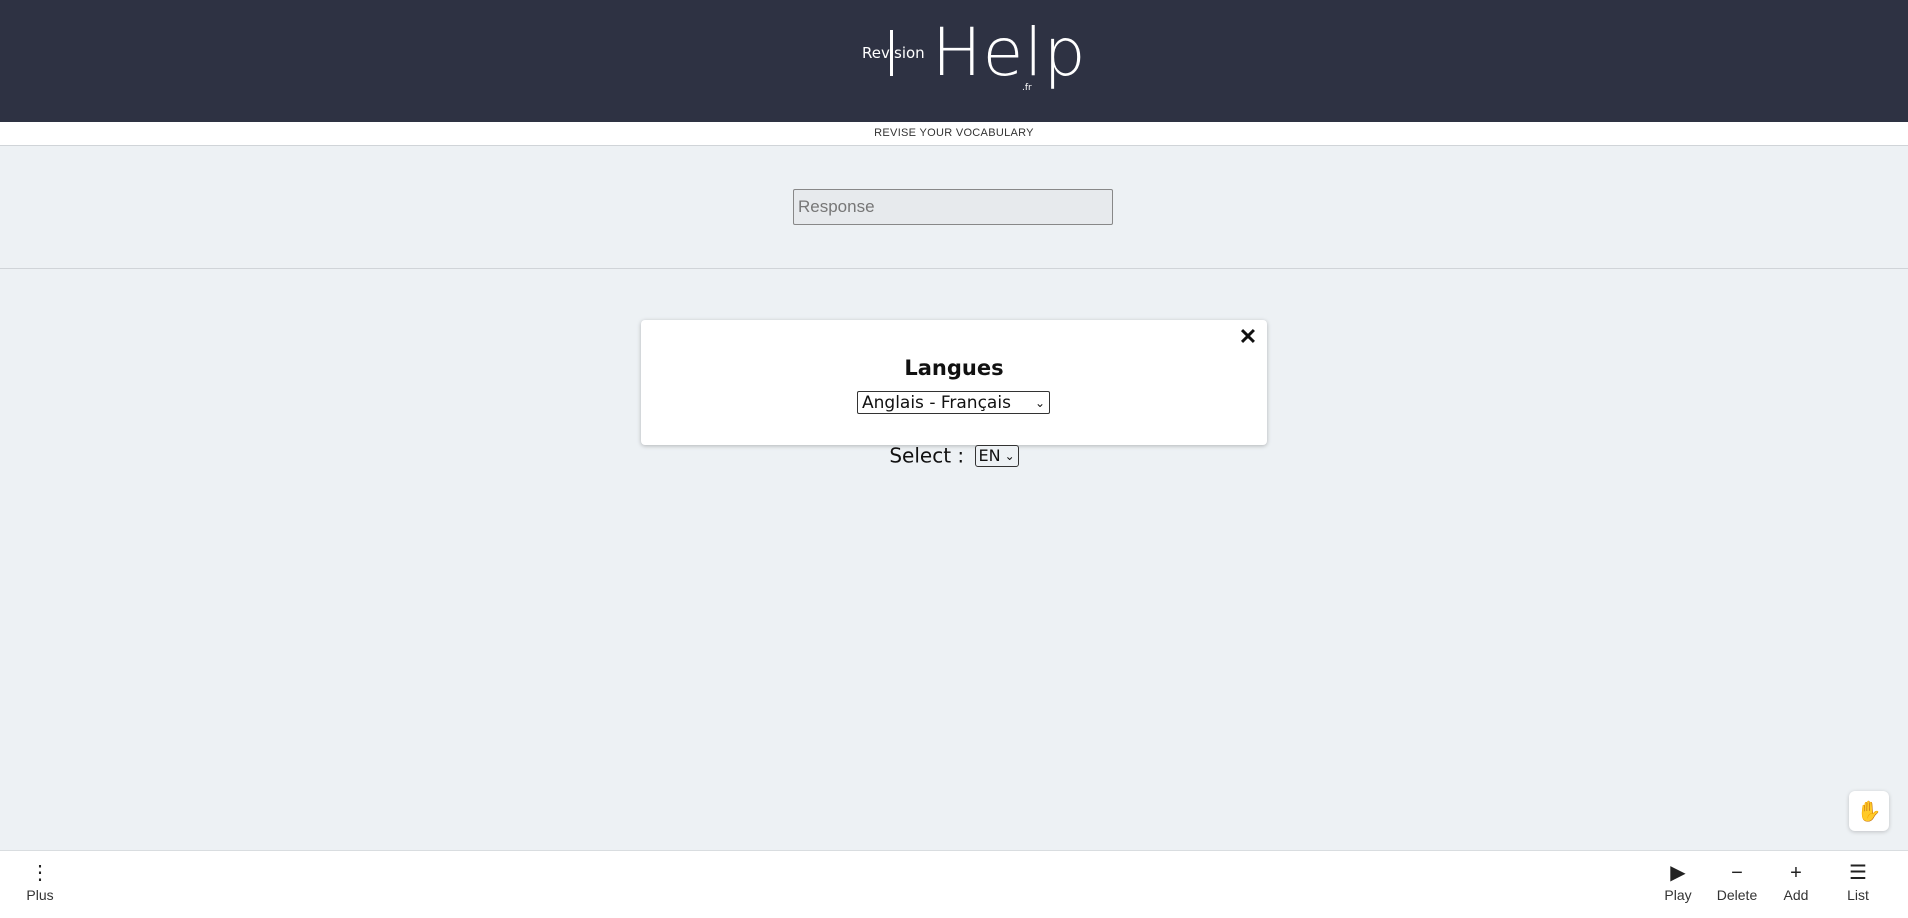  Describe the element at coordinates (1796, 895) in the screenshot. I see `add-label: Add` at that location.